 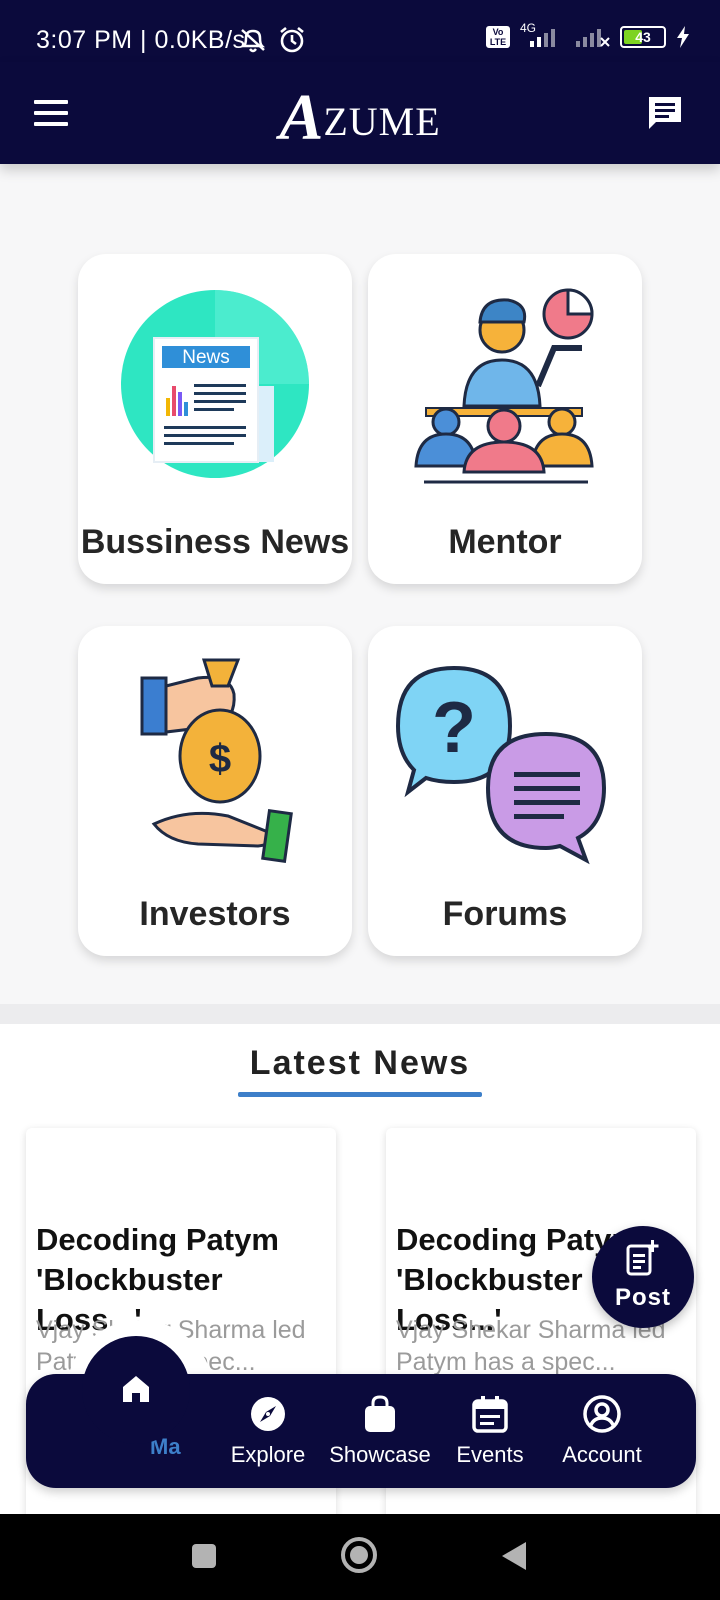 I want to click on speech-bubbles-icon: ?, so click(x=501, y=765).